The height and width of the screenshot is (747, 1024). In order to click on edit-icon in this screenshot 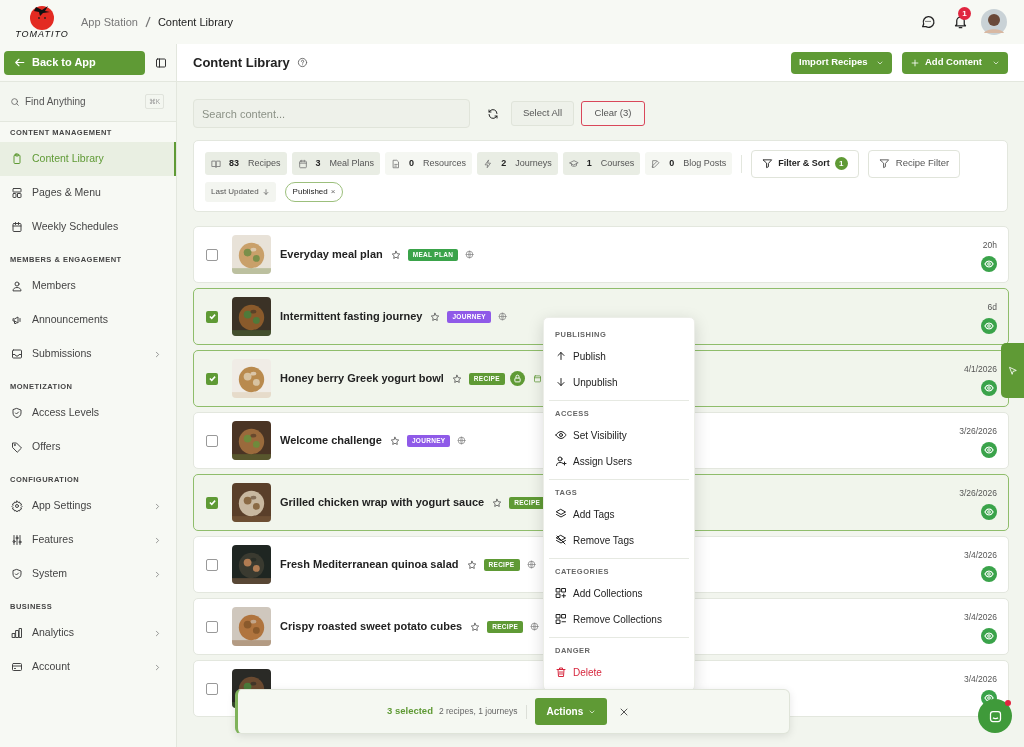, I will do `click(656, 163)`.